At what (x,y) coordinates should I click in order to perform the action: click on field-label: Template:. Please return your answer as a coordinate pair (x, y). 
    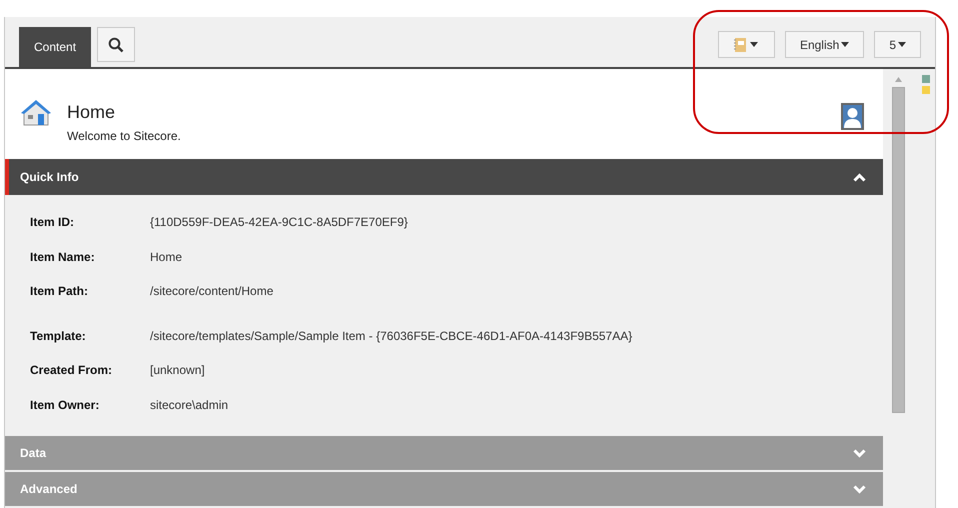
    Looking at the image, I should click on (58, 336).